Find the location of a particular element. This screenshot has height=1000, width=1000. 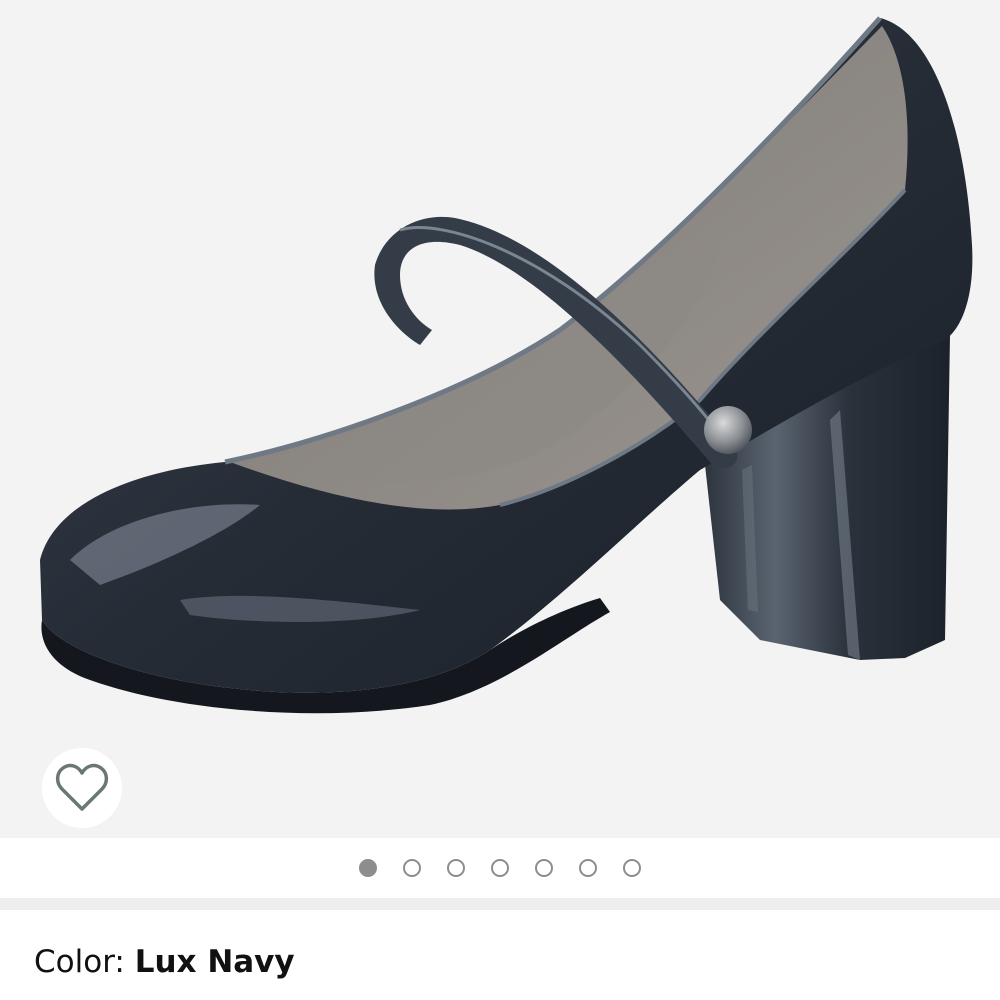

color-value: Lux Navy is located at coordinates (214, 962).